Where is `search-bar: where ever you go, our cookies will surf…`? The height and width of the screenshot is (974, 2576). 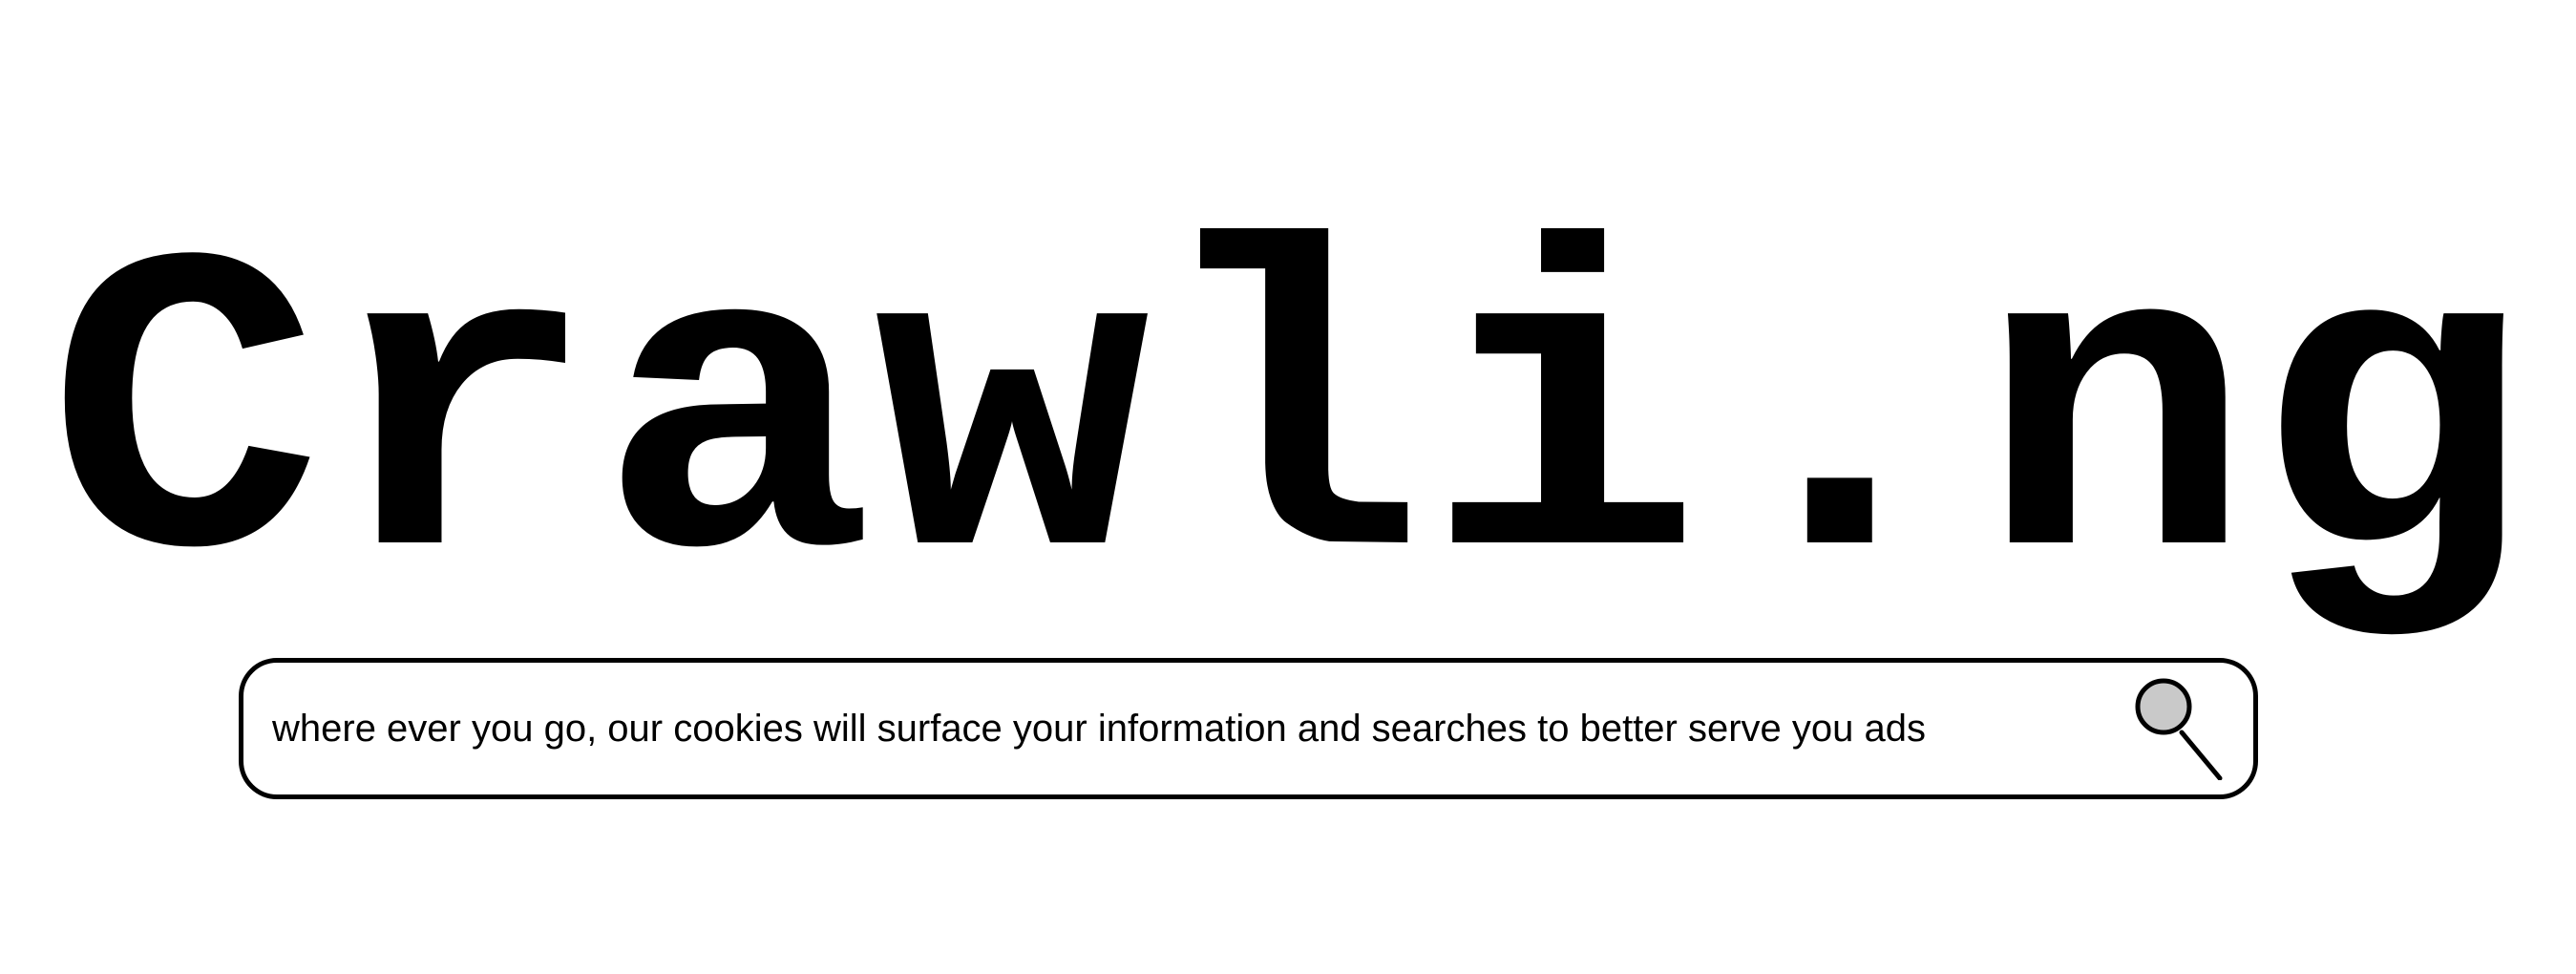
search-bar: where ever you go, our cookies will surf… is located at coordinates (1248, 729).